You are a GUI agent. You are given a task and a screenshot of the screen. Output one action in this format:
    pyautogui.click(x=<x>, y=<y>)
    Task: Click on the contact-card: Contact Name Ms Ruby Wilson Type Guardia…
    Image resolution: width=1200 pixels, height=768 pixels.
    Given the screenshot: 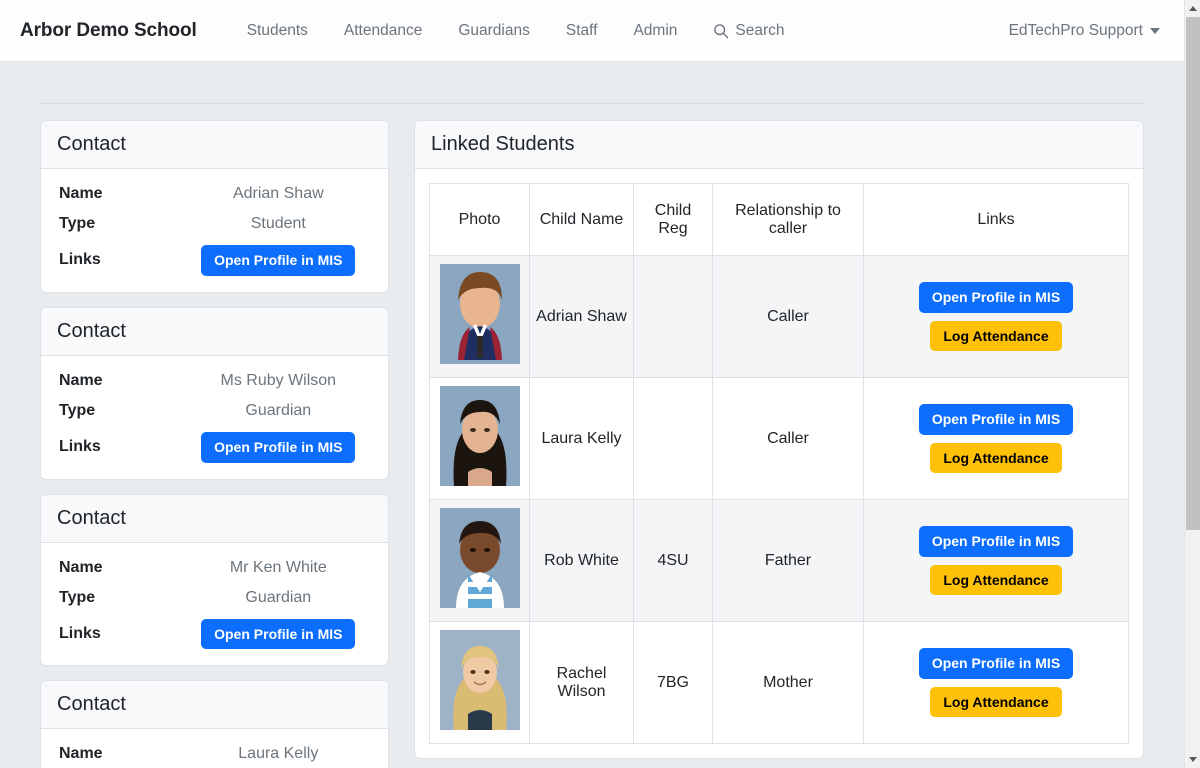 What is the action you would take?
    pyautogui.click(x=214, y=393)
    